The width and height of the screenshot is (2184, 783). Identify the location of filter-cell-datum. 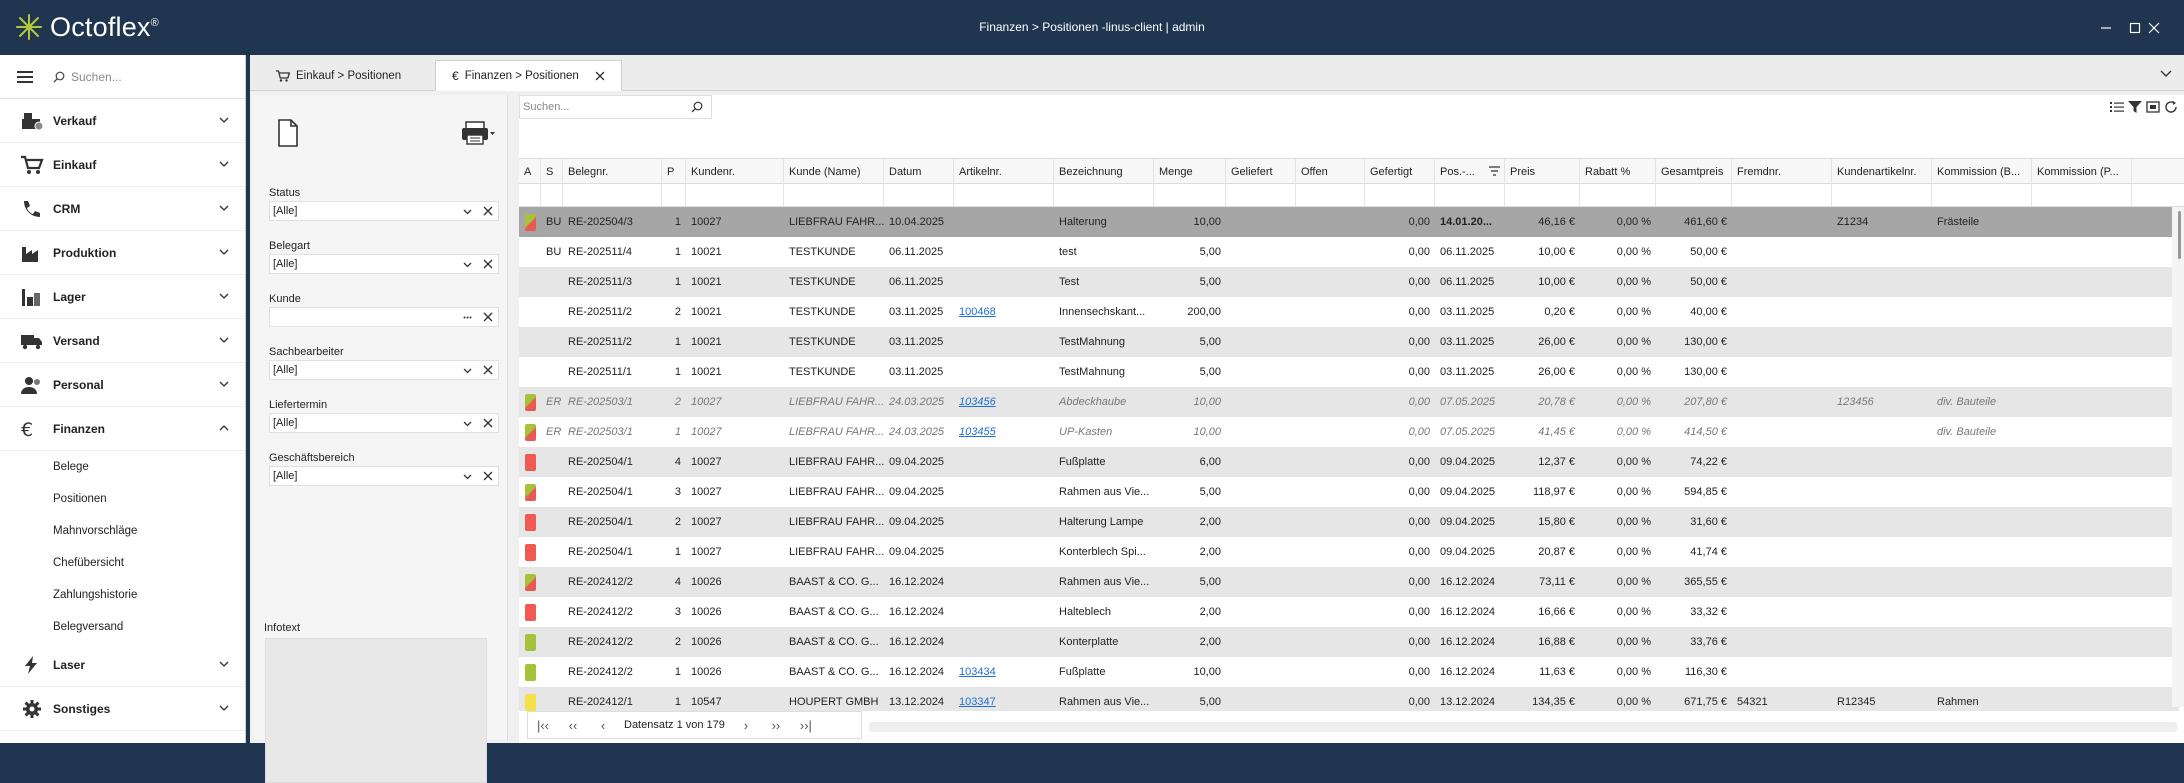
(919, 196).